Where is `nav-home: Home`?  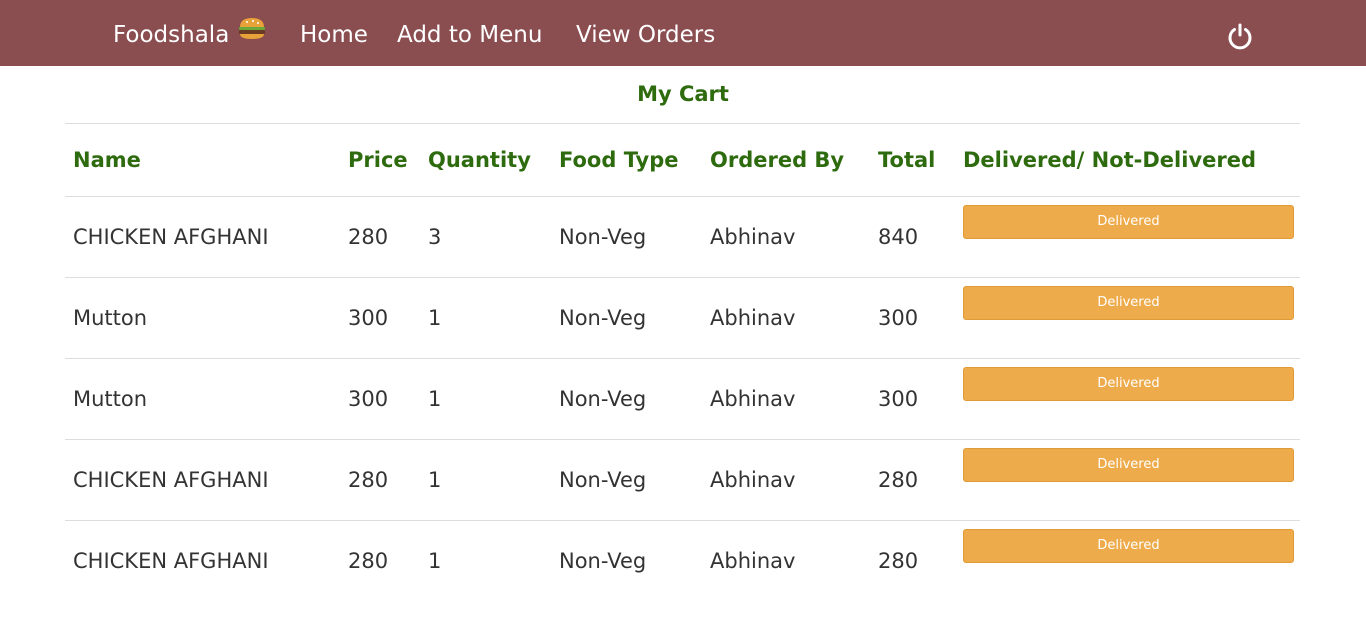
nav-home: Home is located at coordinates (334, 33).